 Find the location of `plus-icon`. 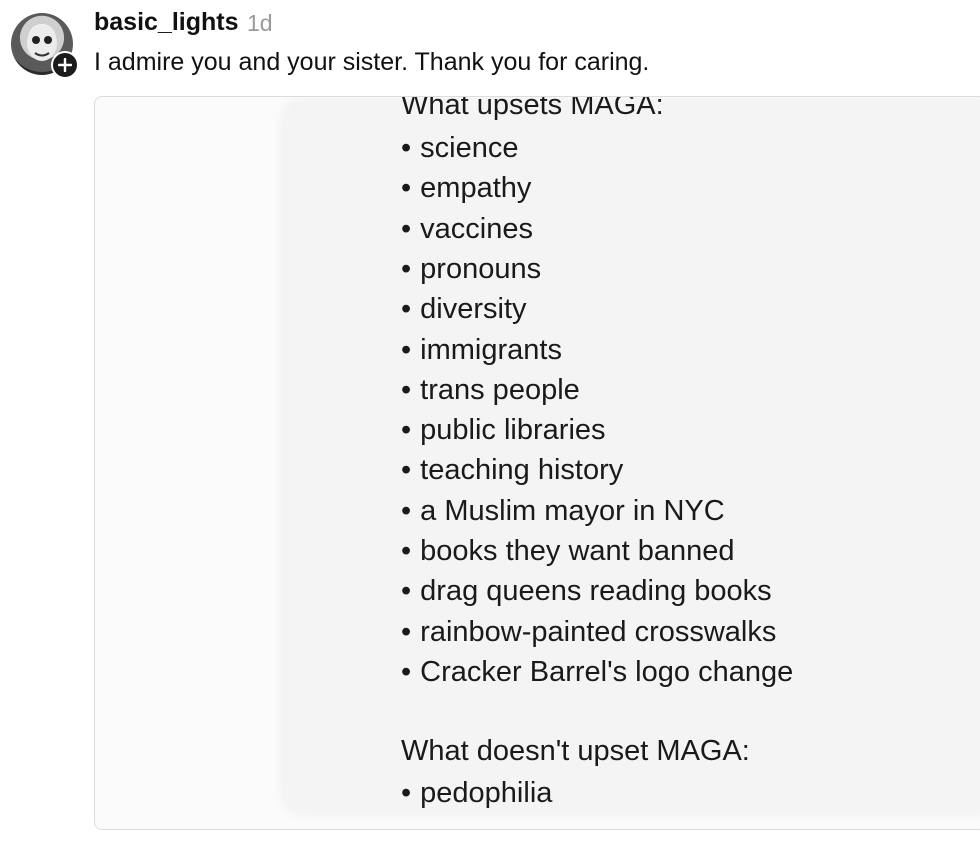

plus-icon is located at coordinates (65, 65).